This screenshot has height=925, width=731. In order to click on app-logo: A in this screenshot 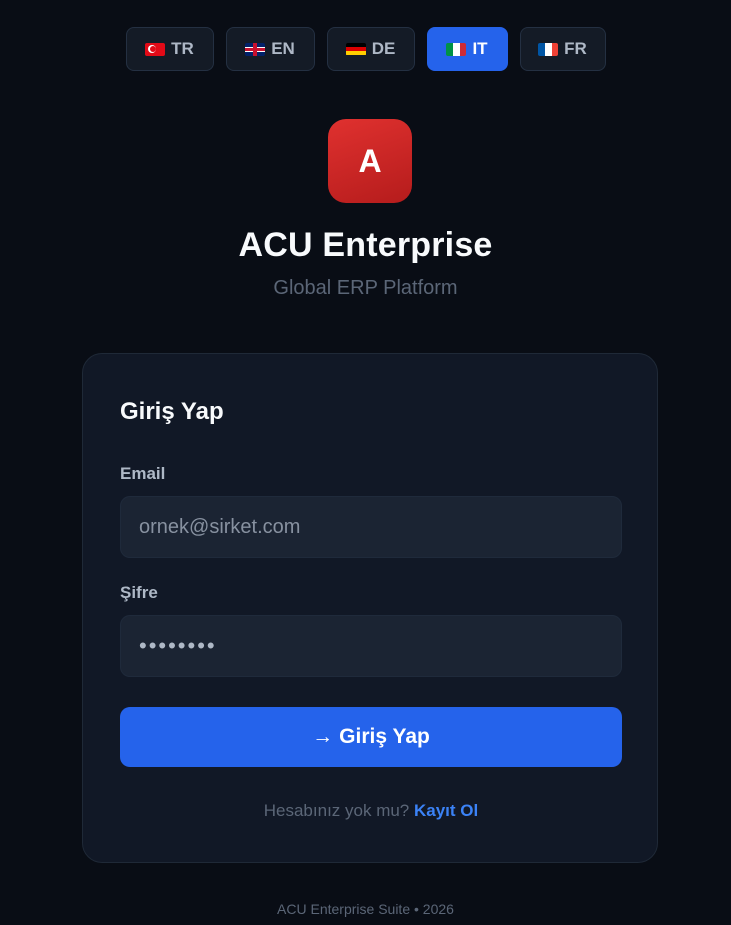, I will do `click(370, 161)`.